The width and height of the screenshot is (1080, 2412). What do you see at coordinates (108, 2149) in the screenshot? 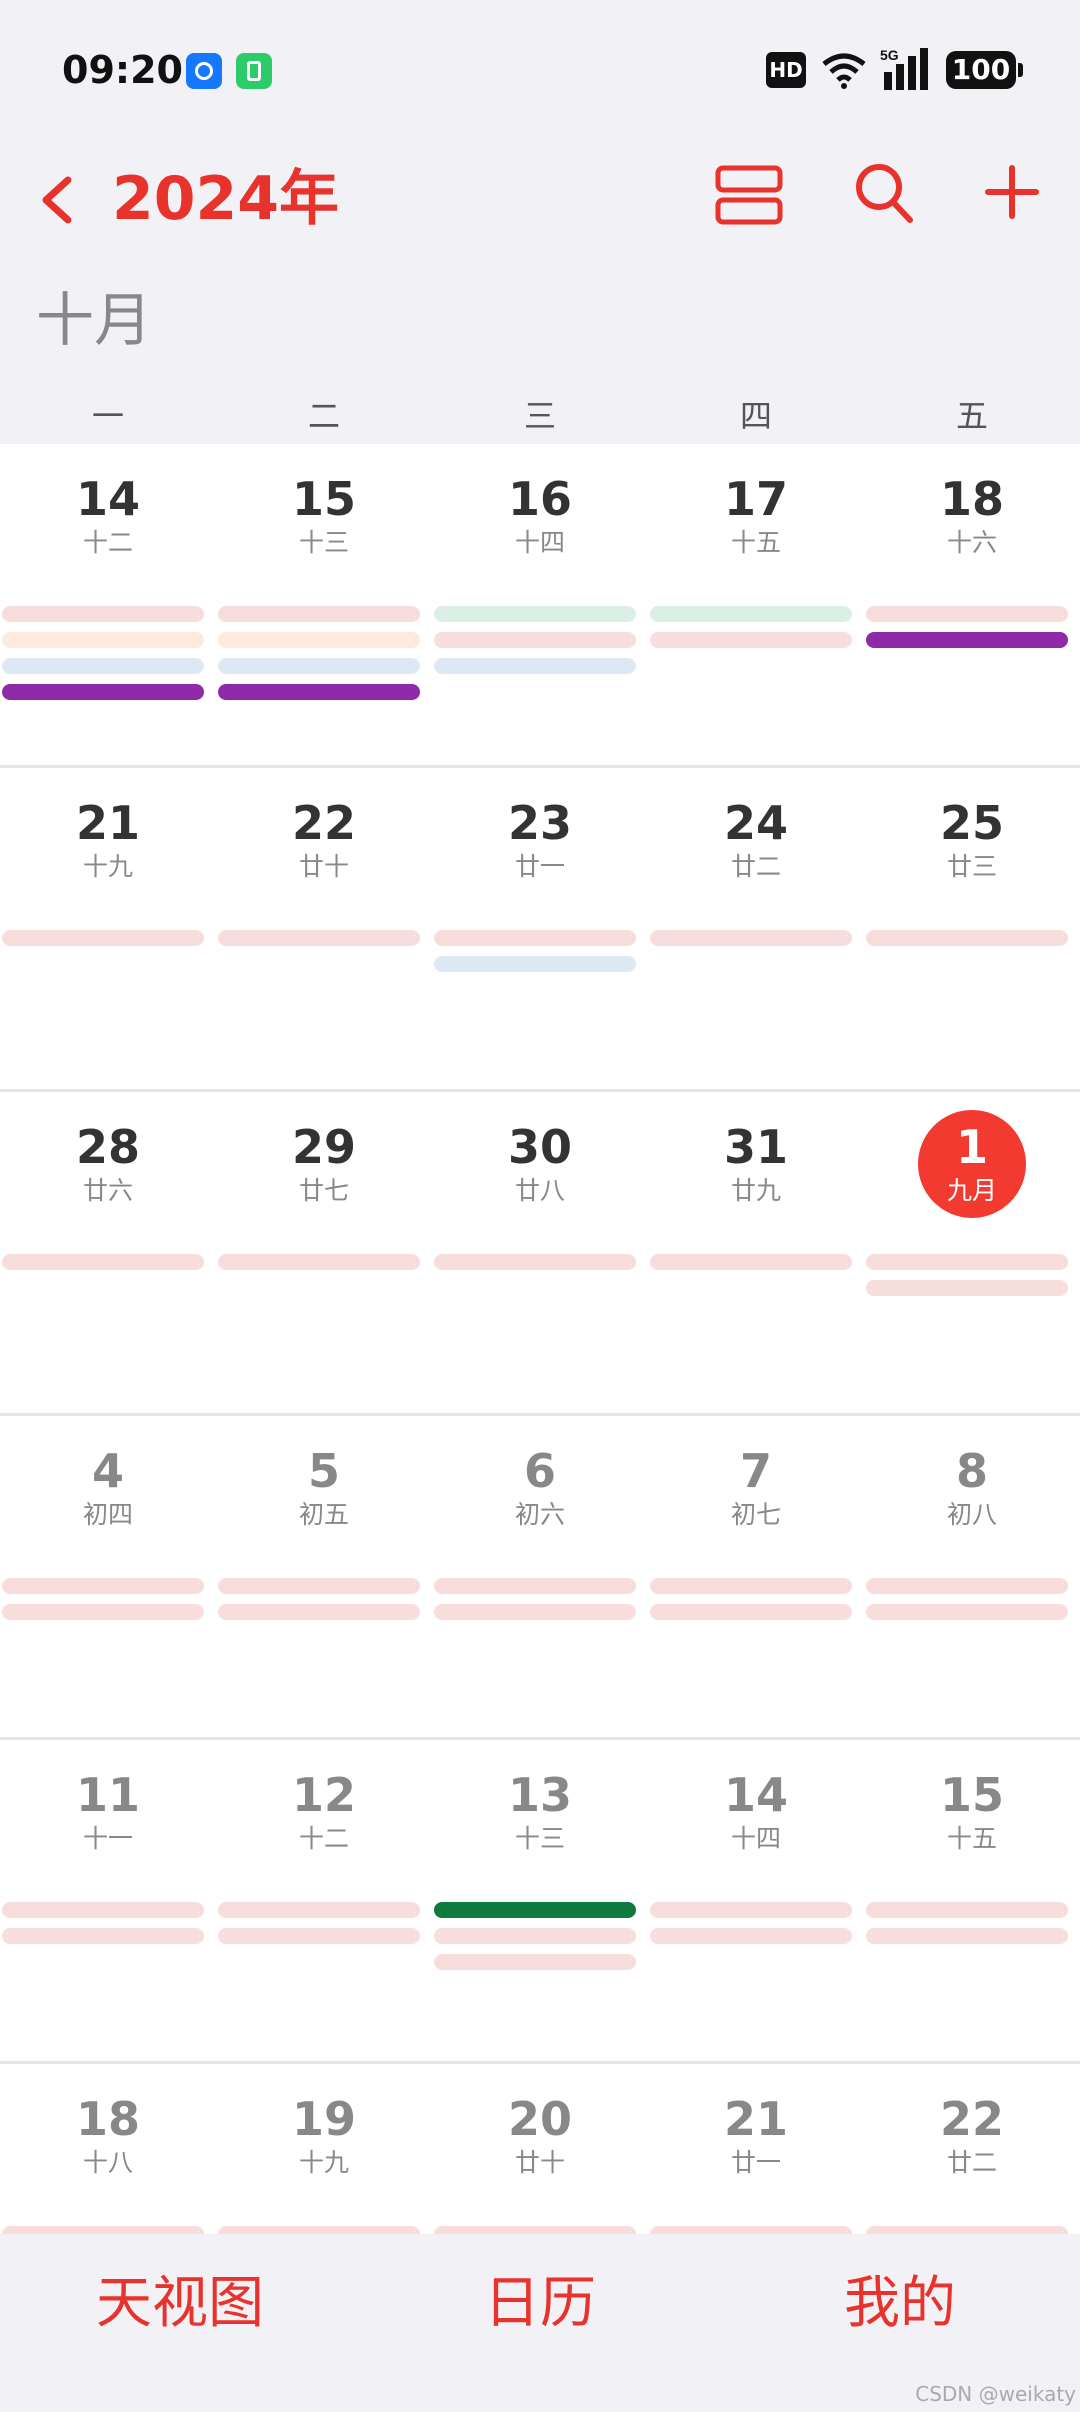
I see `day-cell: 18 十八` at bounding box center [108, 2149].